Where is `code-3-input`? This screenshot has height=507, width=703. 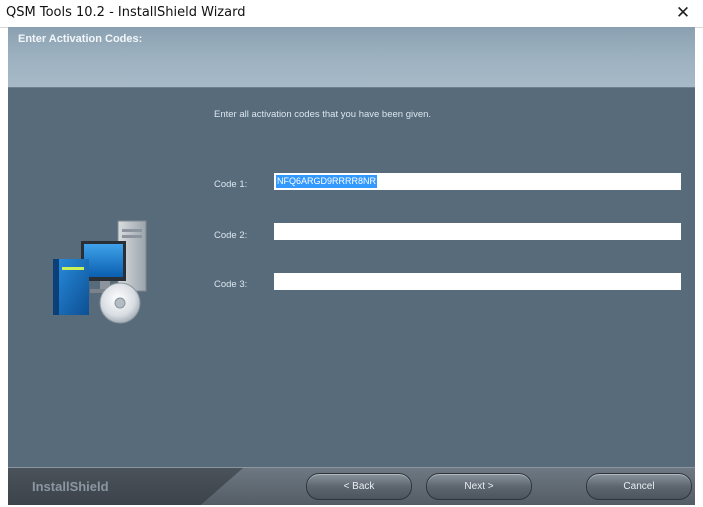 code-3-input is located at coordinates (477, 281).